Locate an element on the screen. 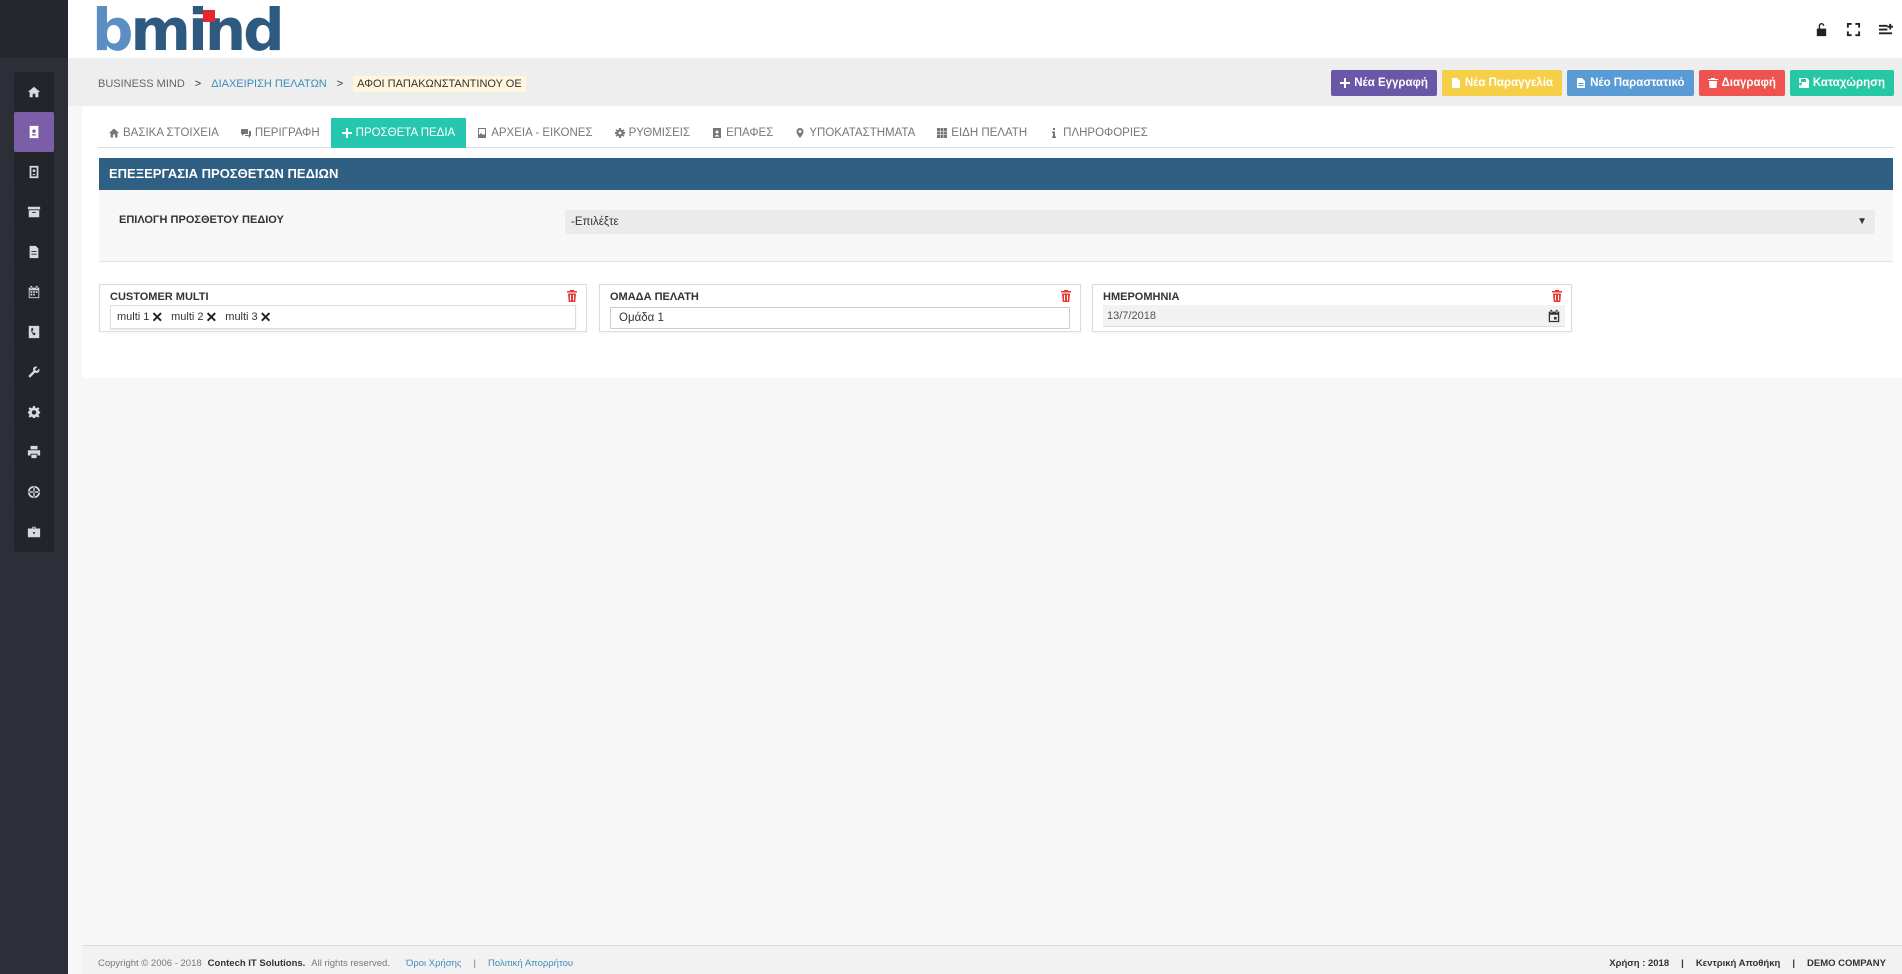 The width and height of the screenshot is (1902, 974). tab-branches: ΥΠΟΚΑΤΑΣΤΗΜΑΤΑ is located at coordinates (855, 133).